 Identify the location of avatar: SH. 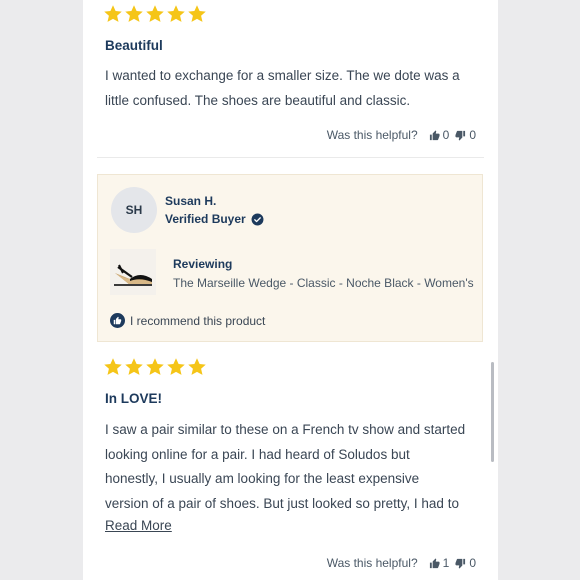
(134, 210).